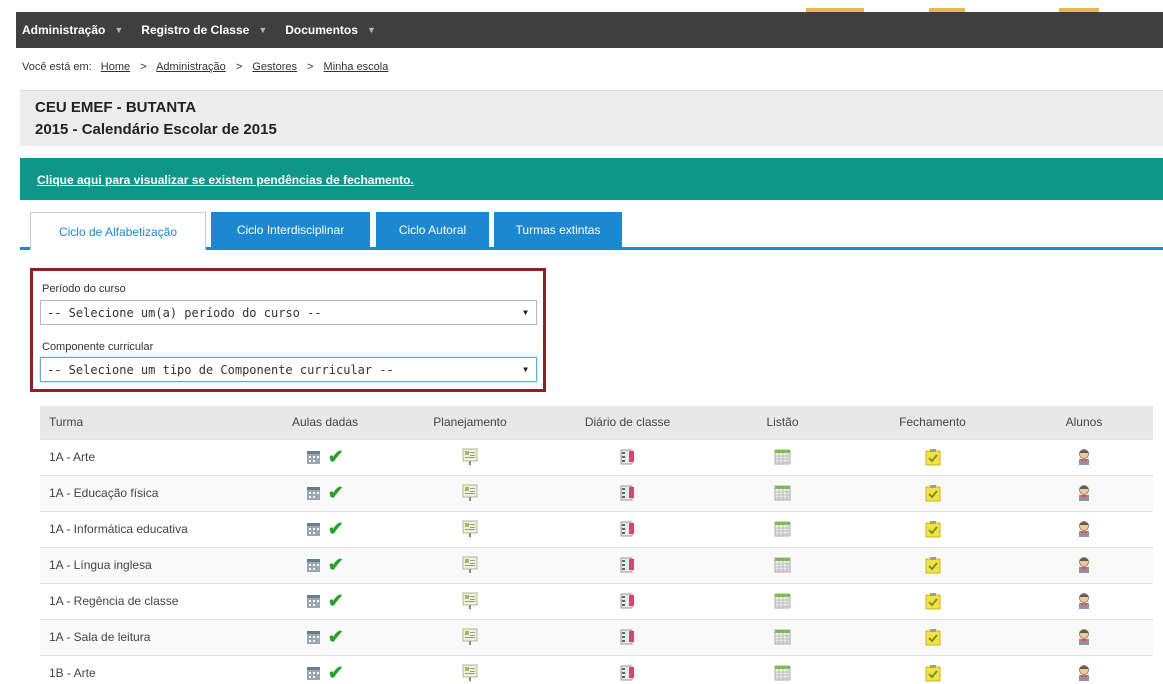  I want to click on tab-ciclo-alfabetizacao: Ciclo de Alfabetização, so click(118, 231).